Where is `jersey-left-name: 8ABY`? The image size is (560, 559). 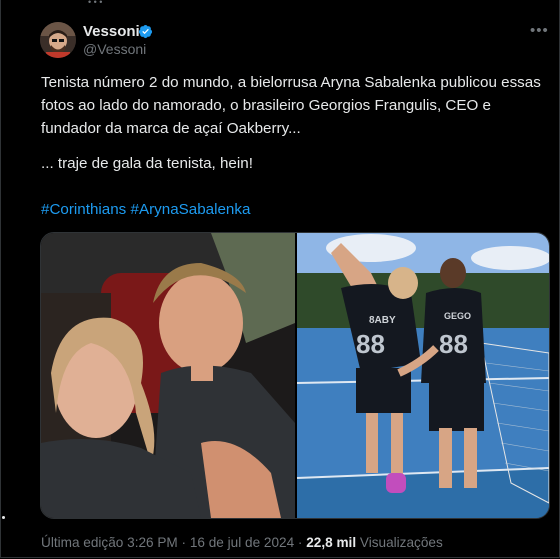
jersey-left-name: 8ABY is located at coordinates (382, 320).